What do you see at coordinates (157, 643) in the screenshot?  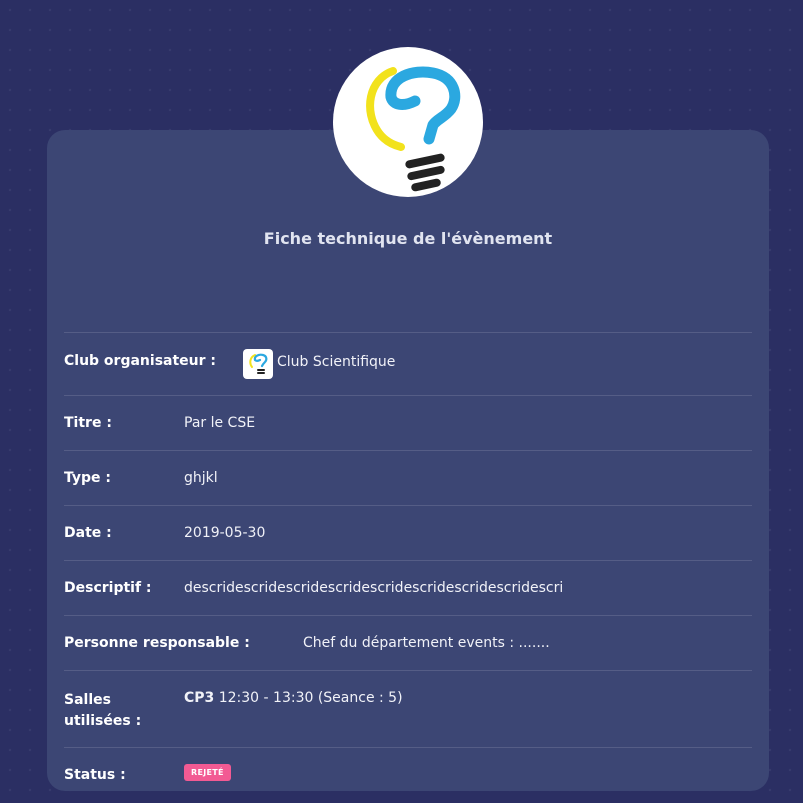 I see `field-label-responsable: Personne responsable :` at bounding box center [157, 643].